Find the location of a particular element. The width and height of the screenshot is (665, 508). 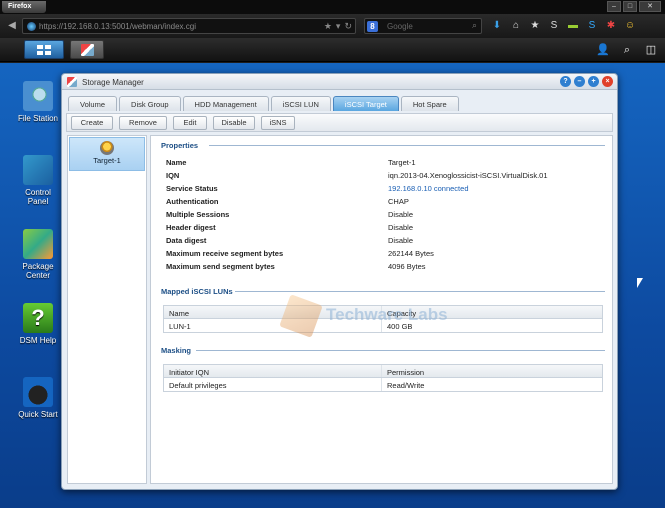

search-placeholder: Google is located at coordinates (400, 26).